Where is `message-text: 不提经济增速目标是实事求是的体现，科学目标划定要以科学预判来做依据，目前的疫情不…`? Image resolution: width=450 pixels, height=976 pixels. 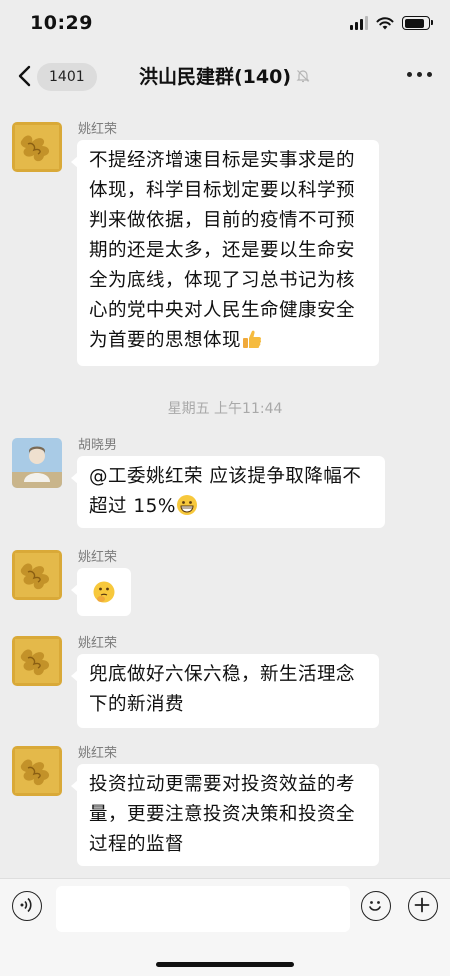 message-text: 不提经济增速目标是实事求是的体现，科学目标划定要以科学预判来做依据，目前的疫情不… is located at coordinates (222, 250).